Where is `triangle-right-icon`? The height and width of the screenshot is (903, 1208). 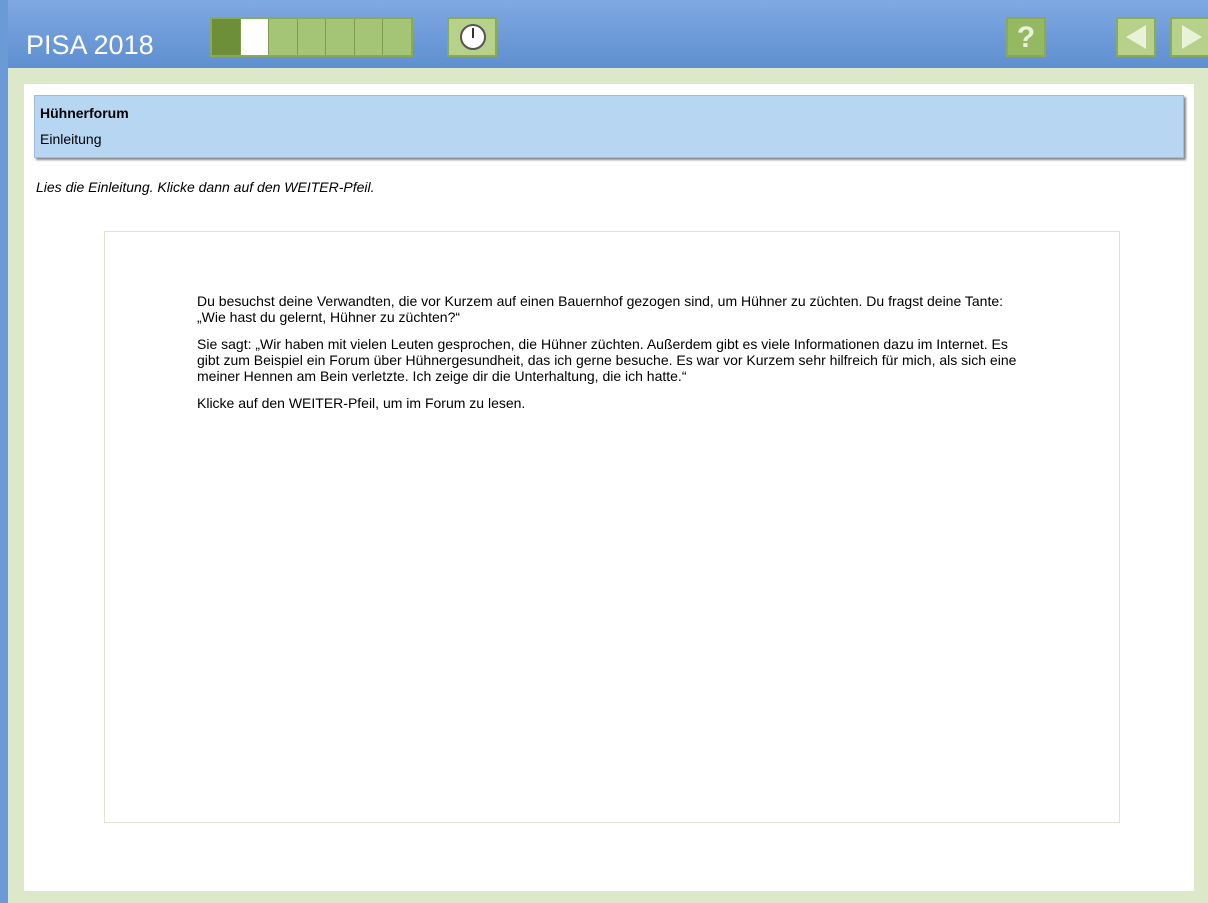
triangle-right-icon is located at coordinates (1192, 37).